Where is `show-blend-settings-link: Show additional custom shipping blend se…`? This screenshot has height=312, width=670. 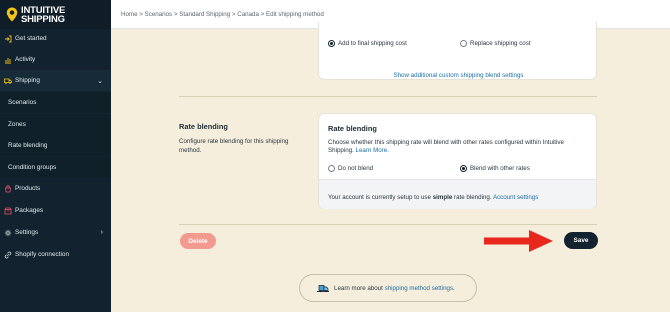
show-blend-settings-link: Show additional custom shipping blend se… is located at coordinates (458, 75).